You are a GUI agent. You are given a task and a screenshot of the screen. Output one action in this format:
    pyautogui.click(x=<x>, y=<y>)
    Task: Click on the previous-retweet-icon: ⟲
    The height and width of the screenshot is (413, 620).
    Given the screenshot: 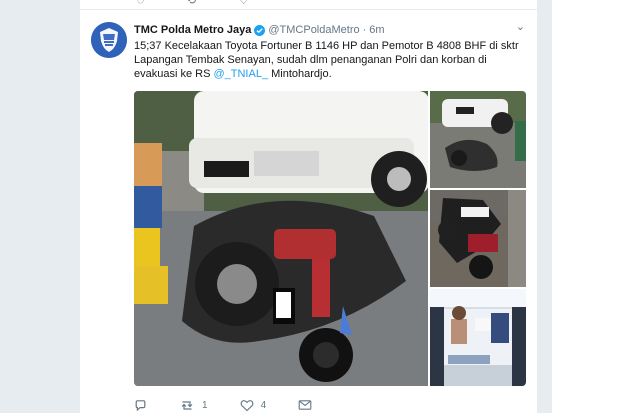 What is the action you would take?
    pyautogui.click(x=191, y=3)
    